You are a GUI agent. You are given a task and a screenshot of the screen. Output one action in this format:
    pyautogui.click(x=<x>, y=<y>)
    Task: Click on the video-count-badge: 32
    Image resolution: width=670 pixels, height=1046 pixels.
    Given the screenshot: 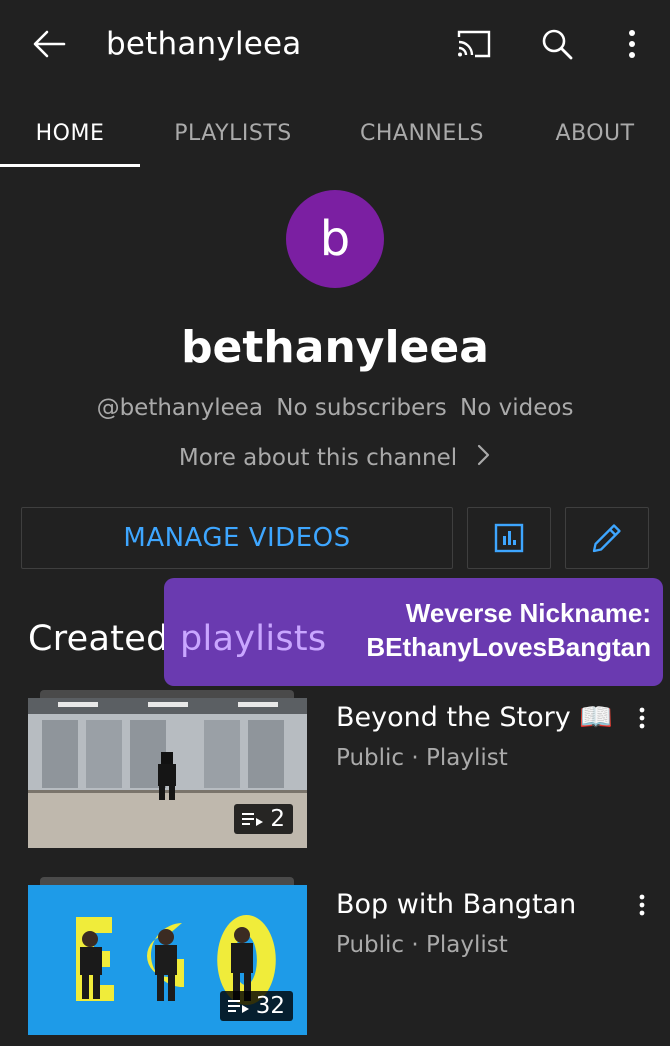 What is the action you would take?
    pyautogui.click(x=256, y=1006)
    